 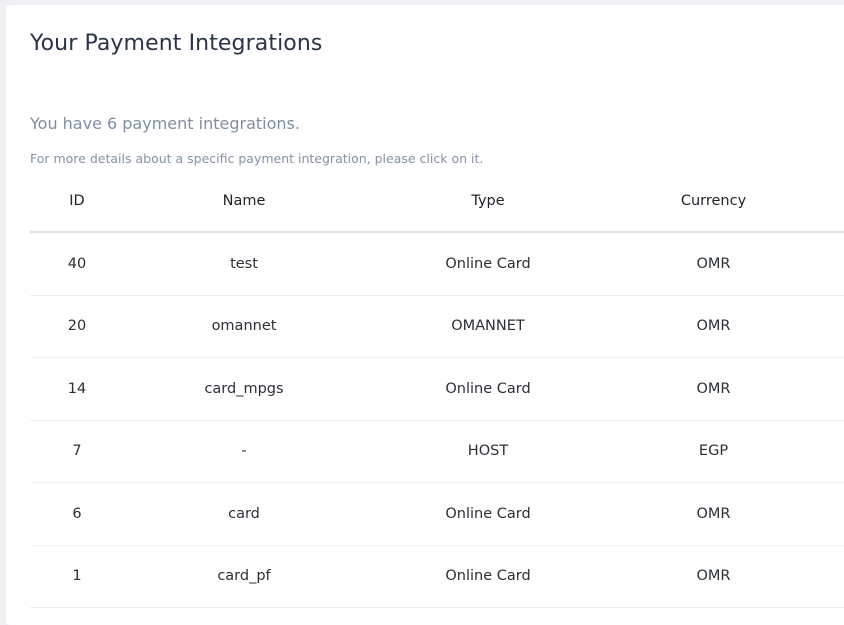 What do you see at coordinates (77, 326) in the screenshot?
I see `cell-id: 20` at bounding box center [77, 326].